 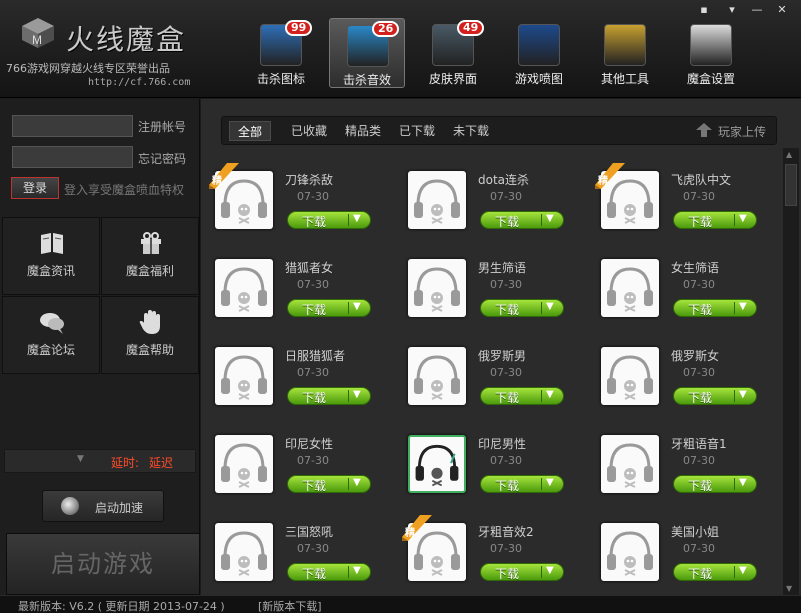 I want to click on news-button: 魔盒资讯, so click(x=51, y=256).